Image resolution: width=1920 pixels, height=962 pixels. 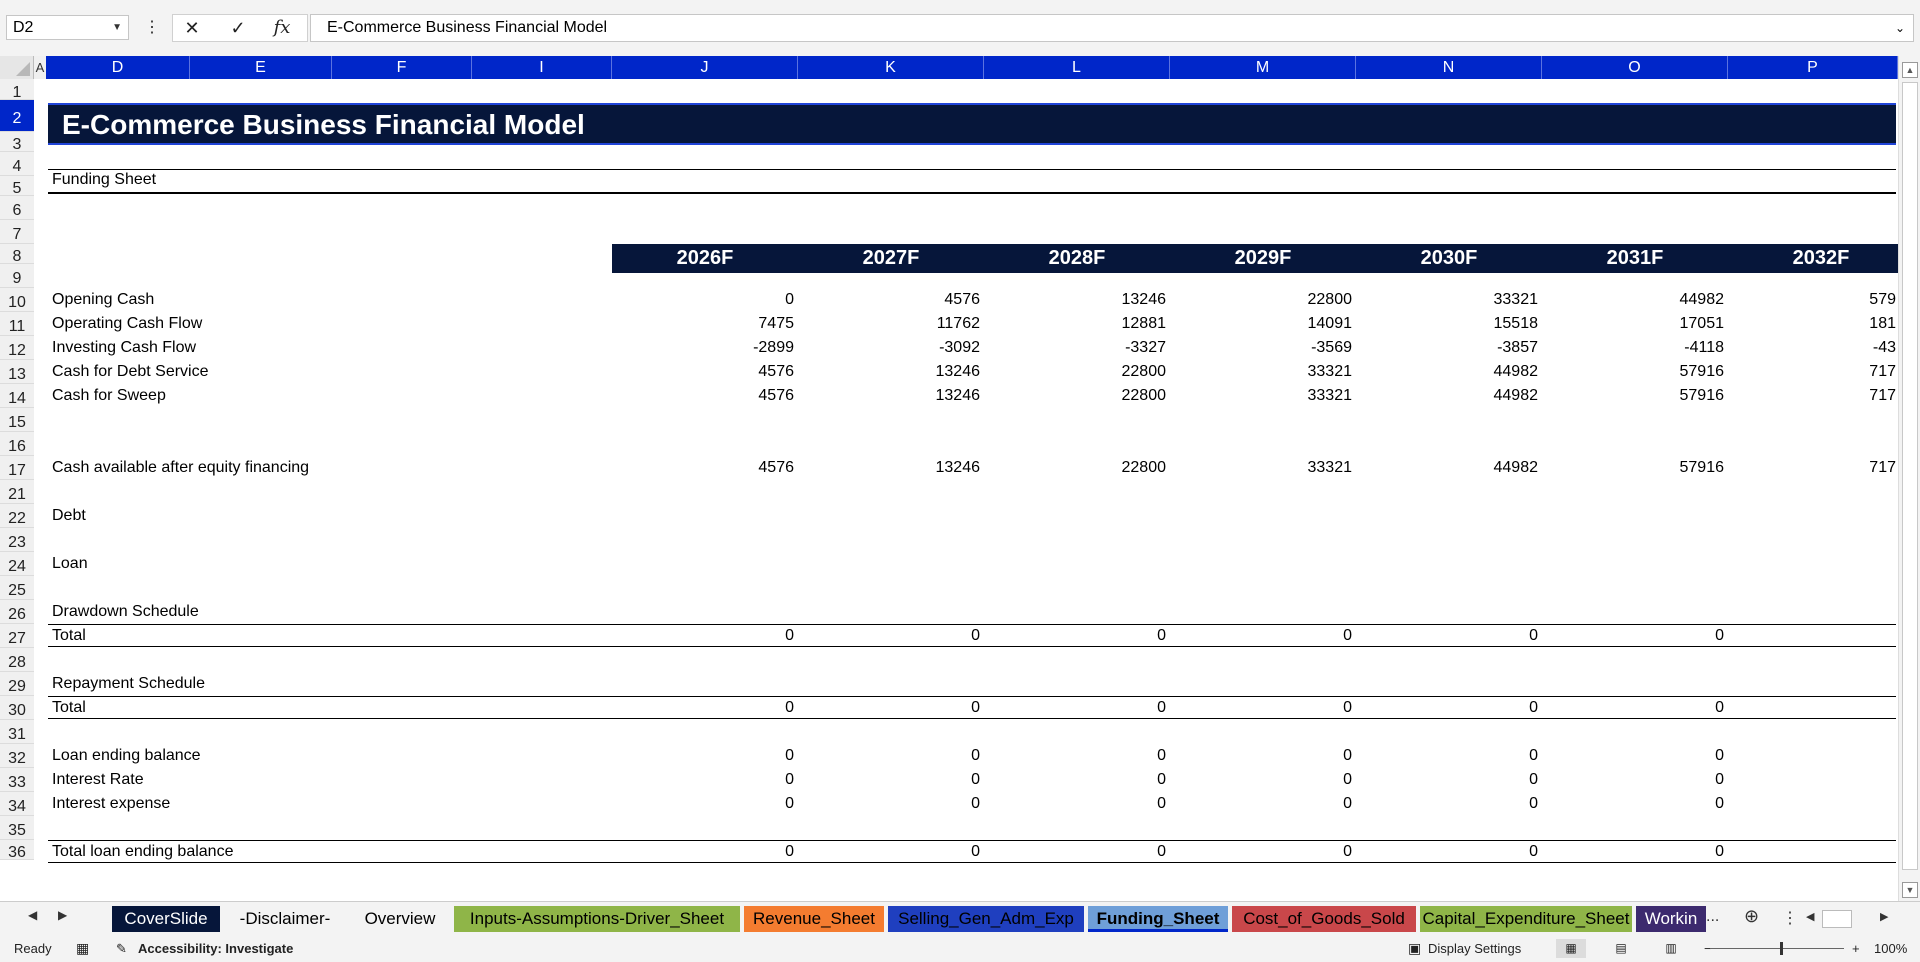 What do you see at coordinates (69, 708) in the screenshot?
I see `repayment-total-label: Total` at bounding box center [69, 708].